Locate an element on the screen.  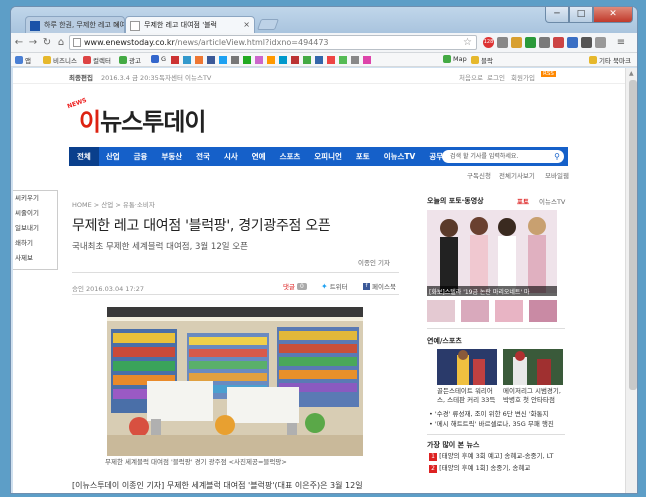
browser-tab-1: 하루 한권, 무제한 레고 대여 × is located at coordinates (75, 25).